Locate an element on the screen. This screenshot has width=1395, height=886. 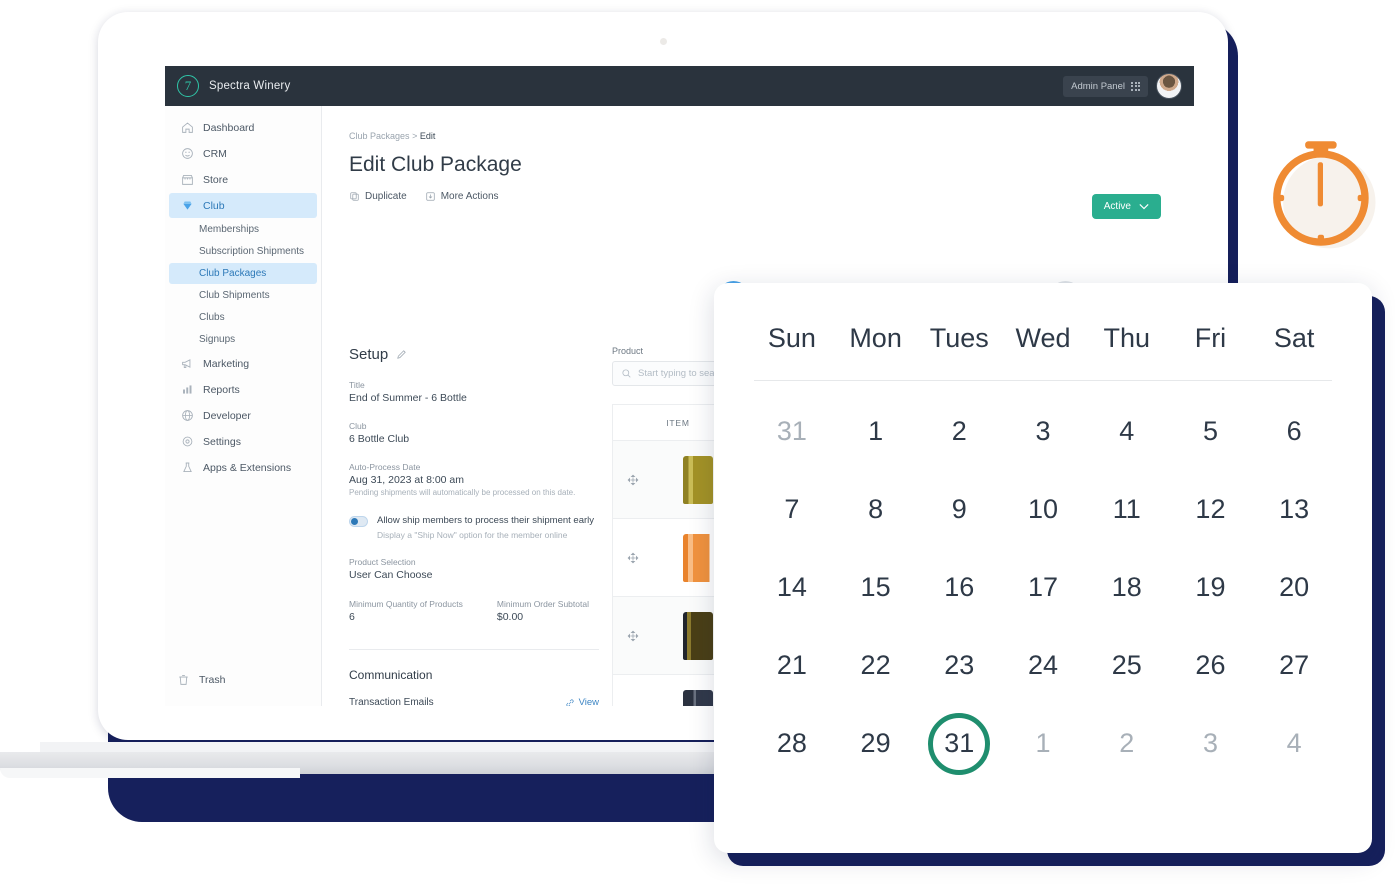
duplicate-button: Duplicate is located at coordinates (378, 196).